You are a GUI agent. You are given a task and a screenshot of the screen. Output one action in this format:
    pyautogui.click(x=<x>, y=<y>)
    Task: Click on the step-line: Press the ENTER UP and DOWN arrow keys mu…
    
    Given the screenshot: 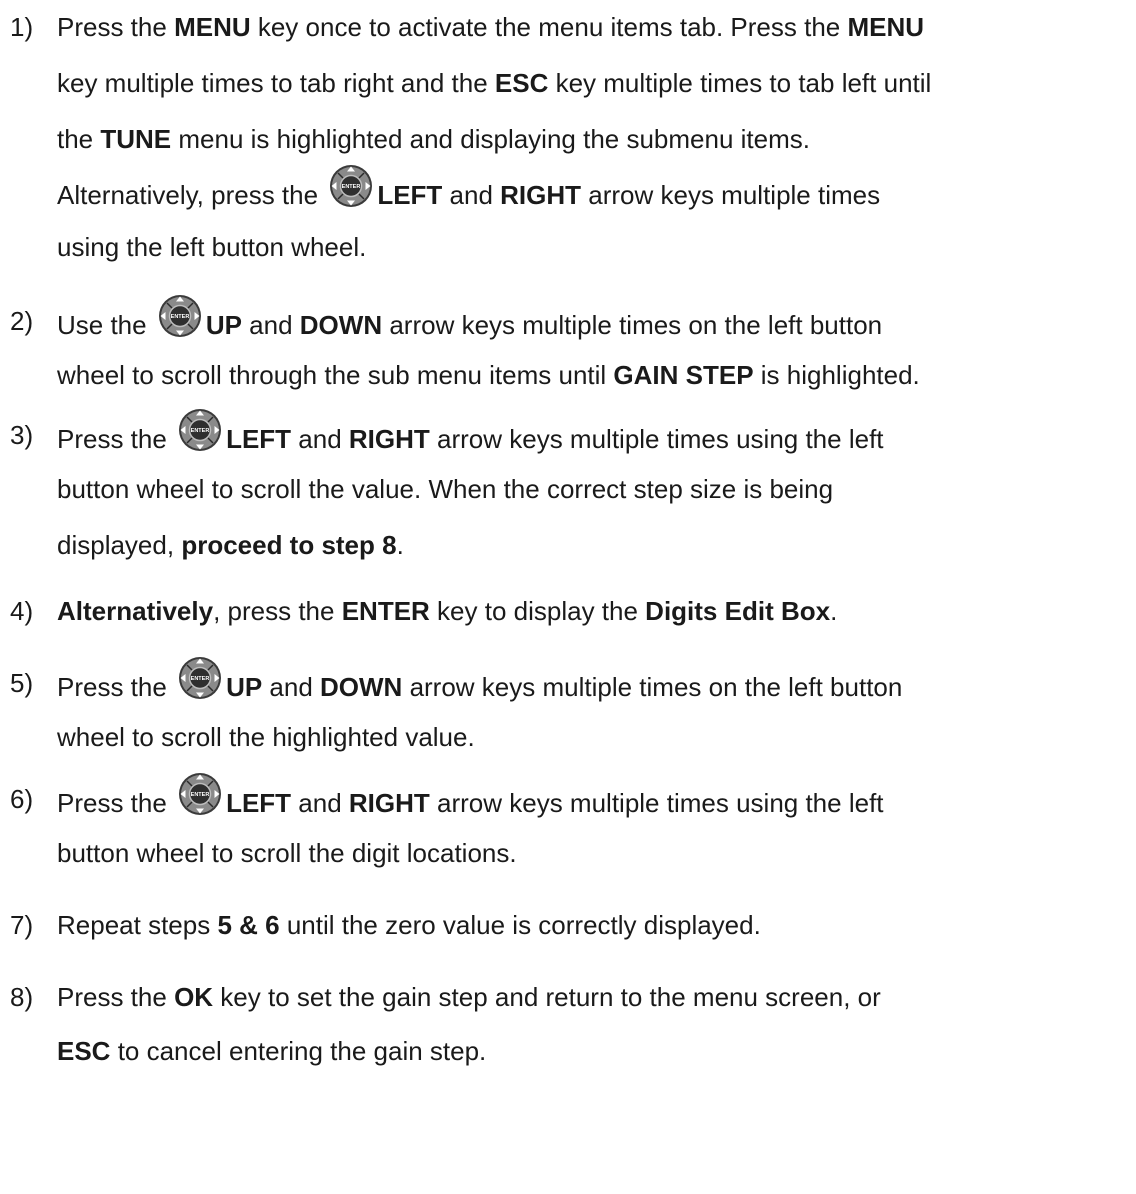 What is the action you would take?
    pyautogui.click(x=479, y=685)
    